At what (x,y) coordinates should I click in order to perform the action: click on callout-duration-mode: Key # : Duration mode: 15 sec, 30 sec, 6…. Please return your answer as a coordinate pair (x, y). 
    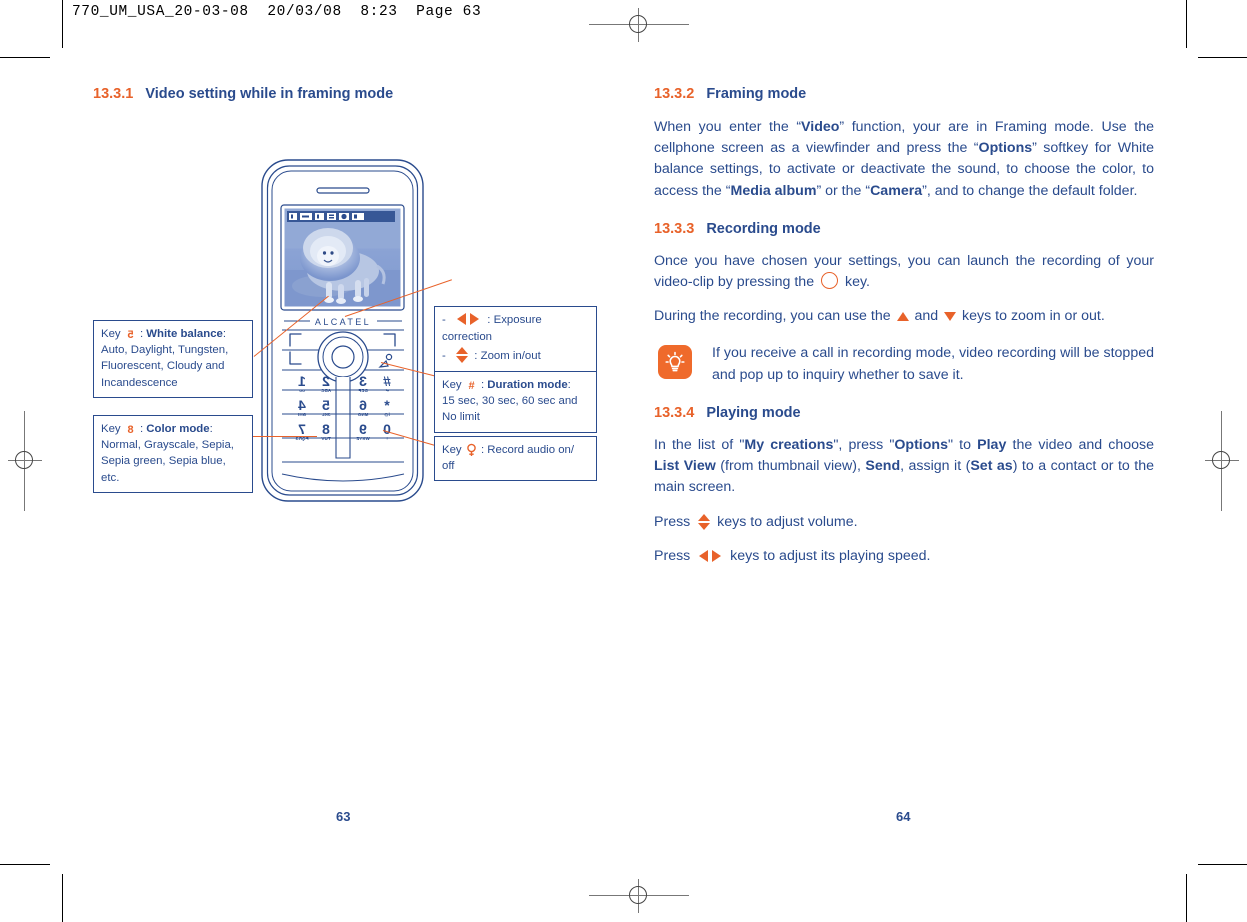
    Looking at the image, I should click on (515, 402).